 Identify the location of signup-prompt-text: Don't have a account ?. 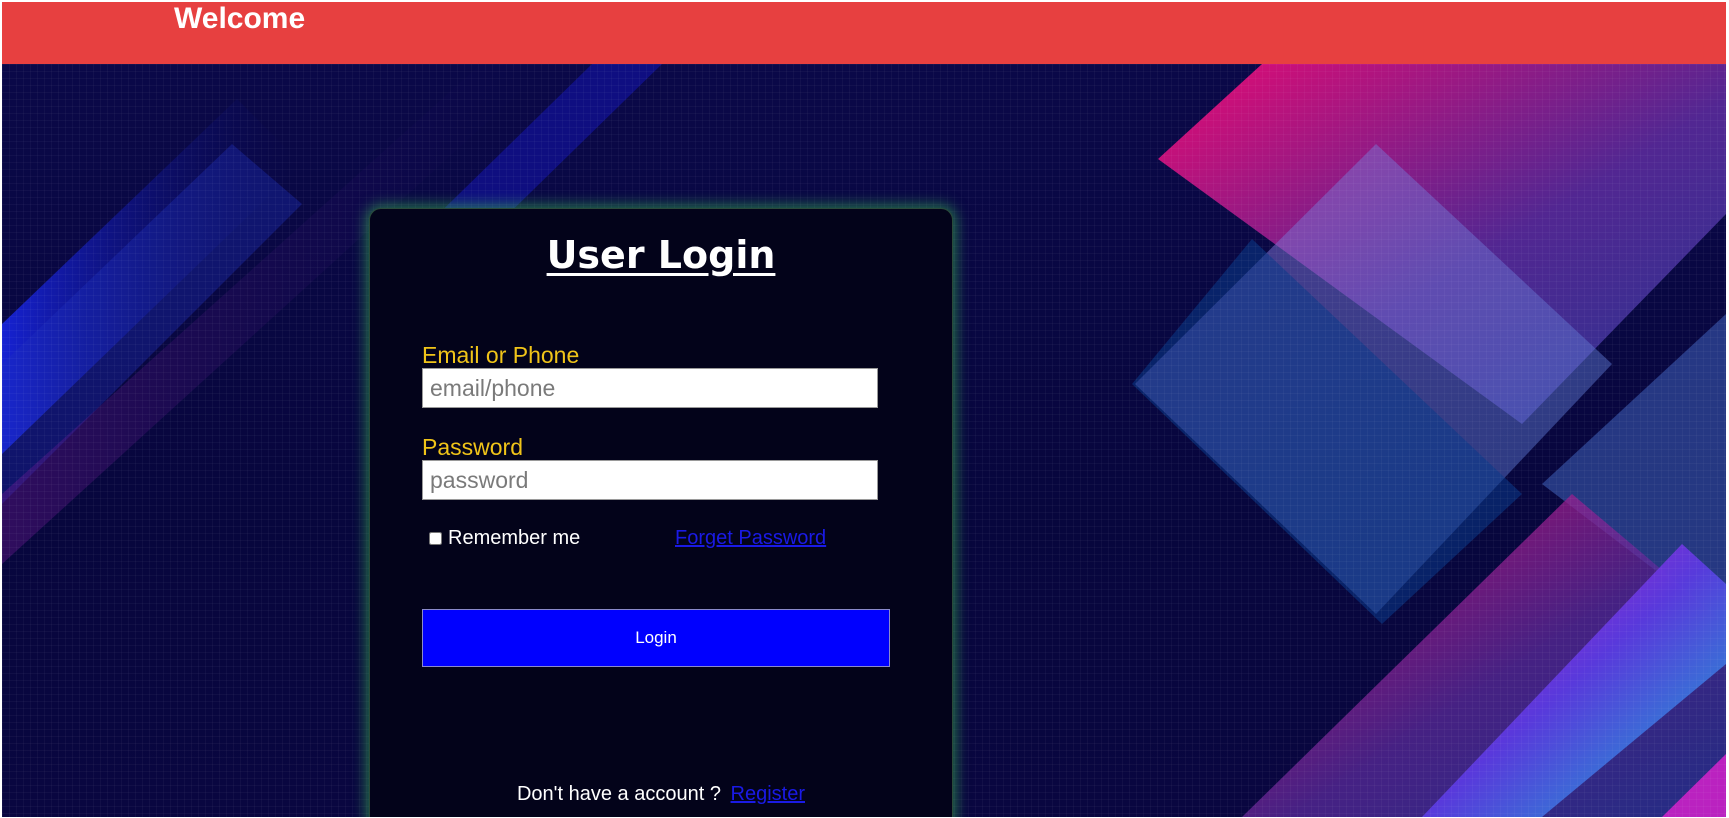
(618, 794).